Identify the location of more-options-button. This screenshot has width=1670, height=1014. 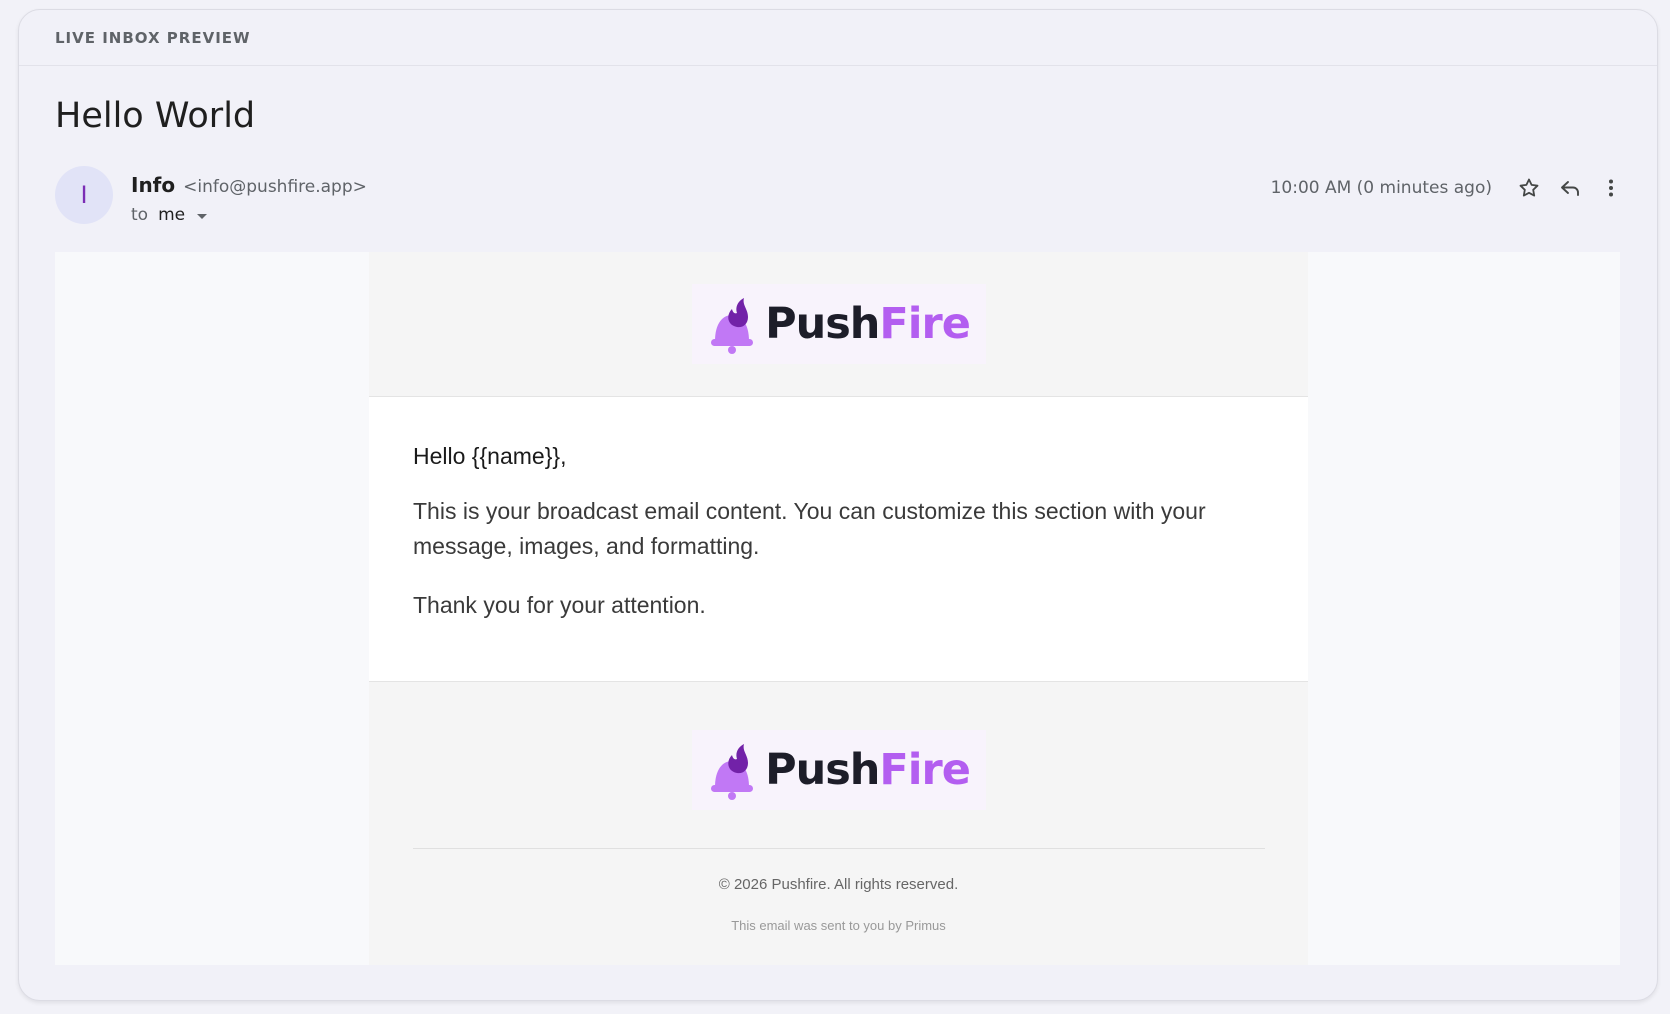
(1611, 188).